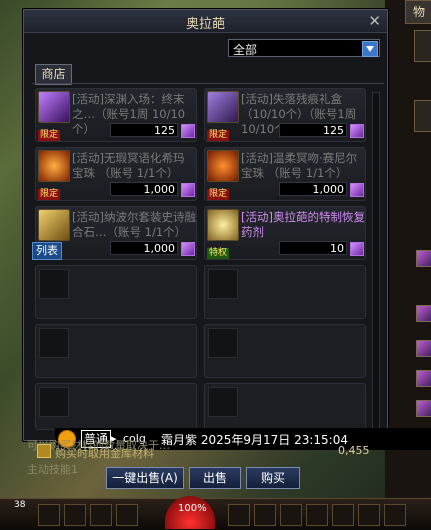 Image resolution: width=431 pixels, height=530 pixels. What do you see at coordinates (313, 248) in the screenshot?
I see `item-price: 10` at bounding box center [313, 248].